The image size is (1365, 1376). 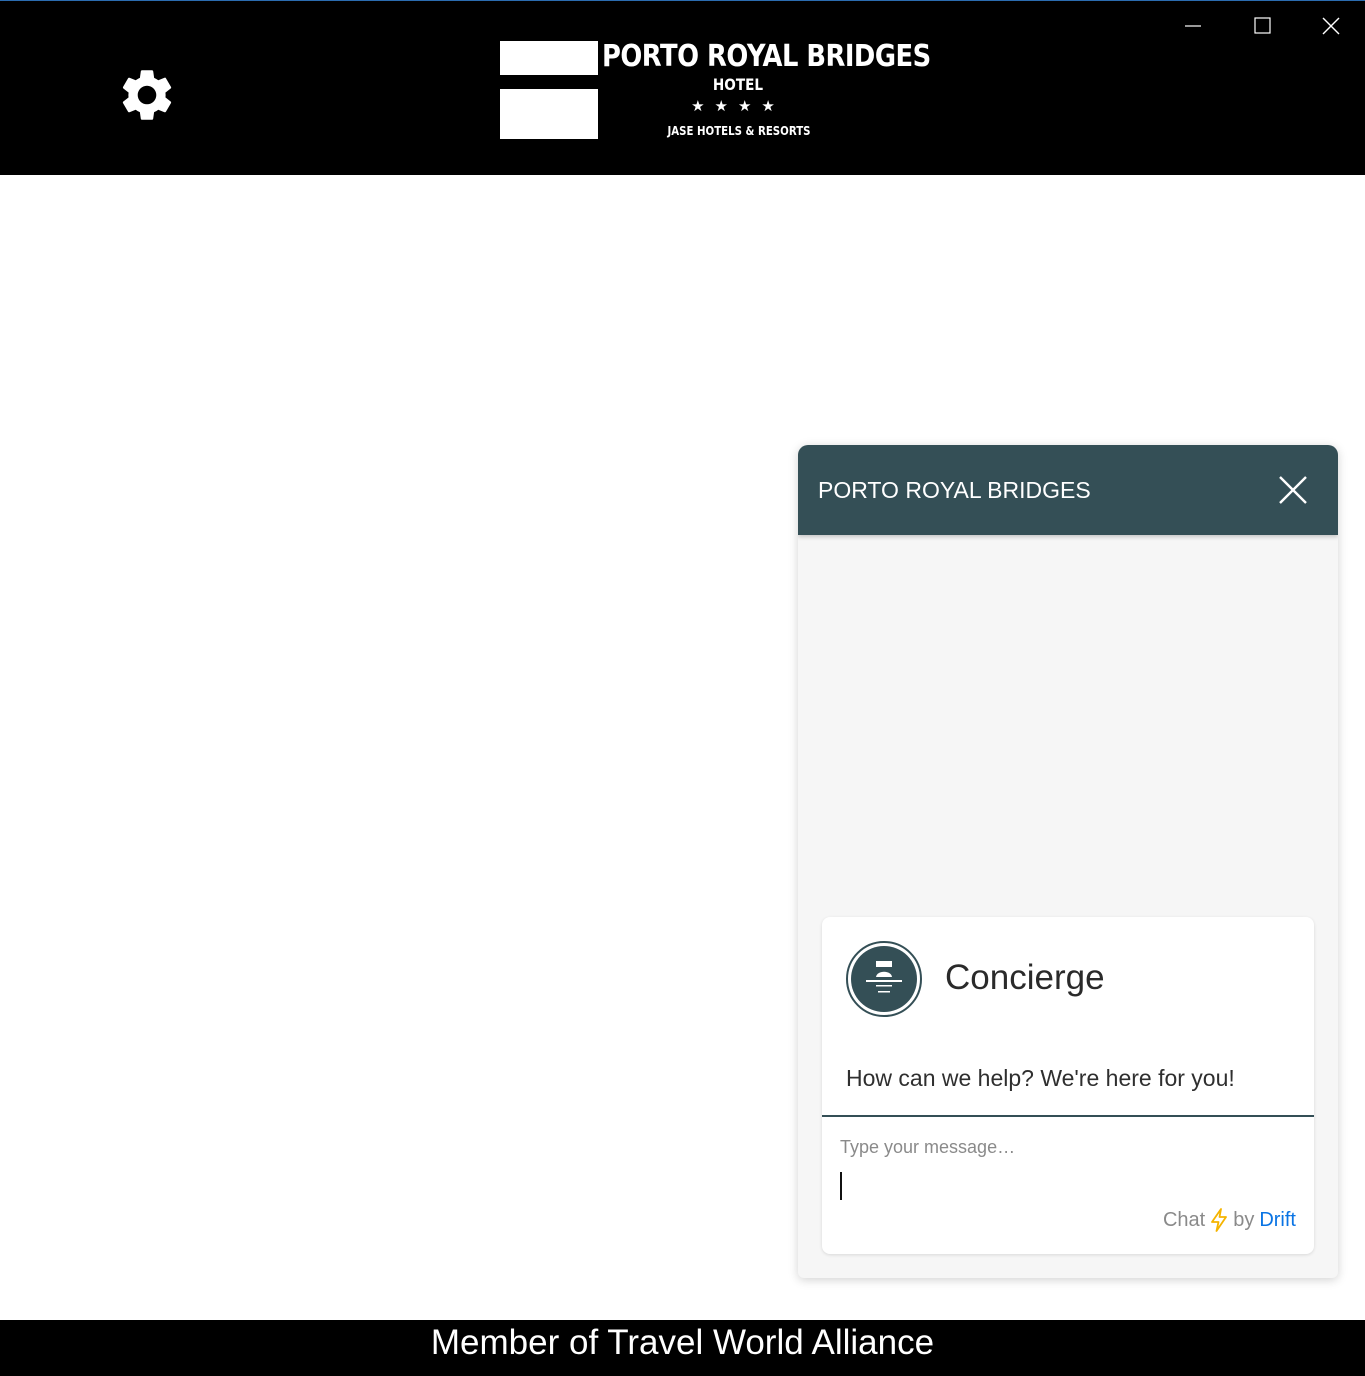 I want to click on logo-title: PORTO ROYAL BRIDGES, so click(x=766, y=56).